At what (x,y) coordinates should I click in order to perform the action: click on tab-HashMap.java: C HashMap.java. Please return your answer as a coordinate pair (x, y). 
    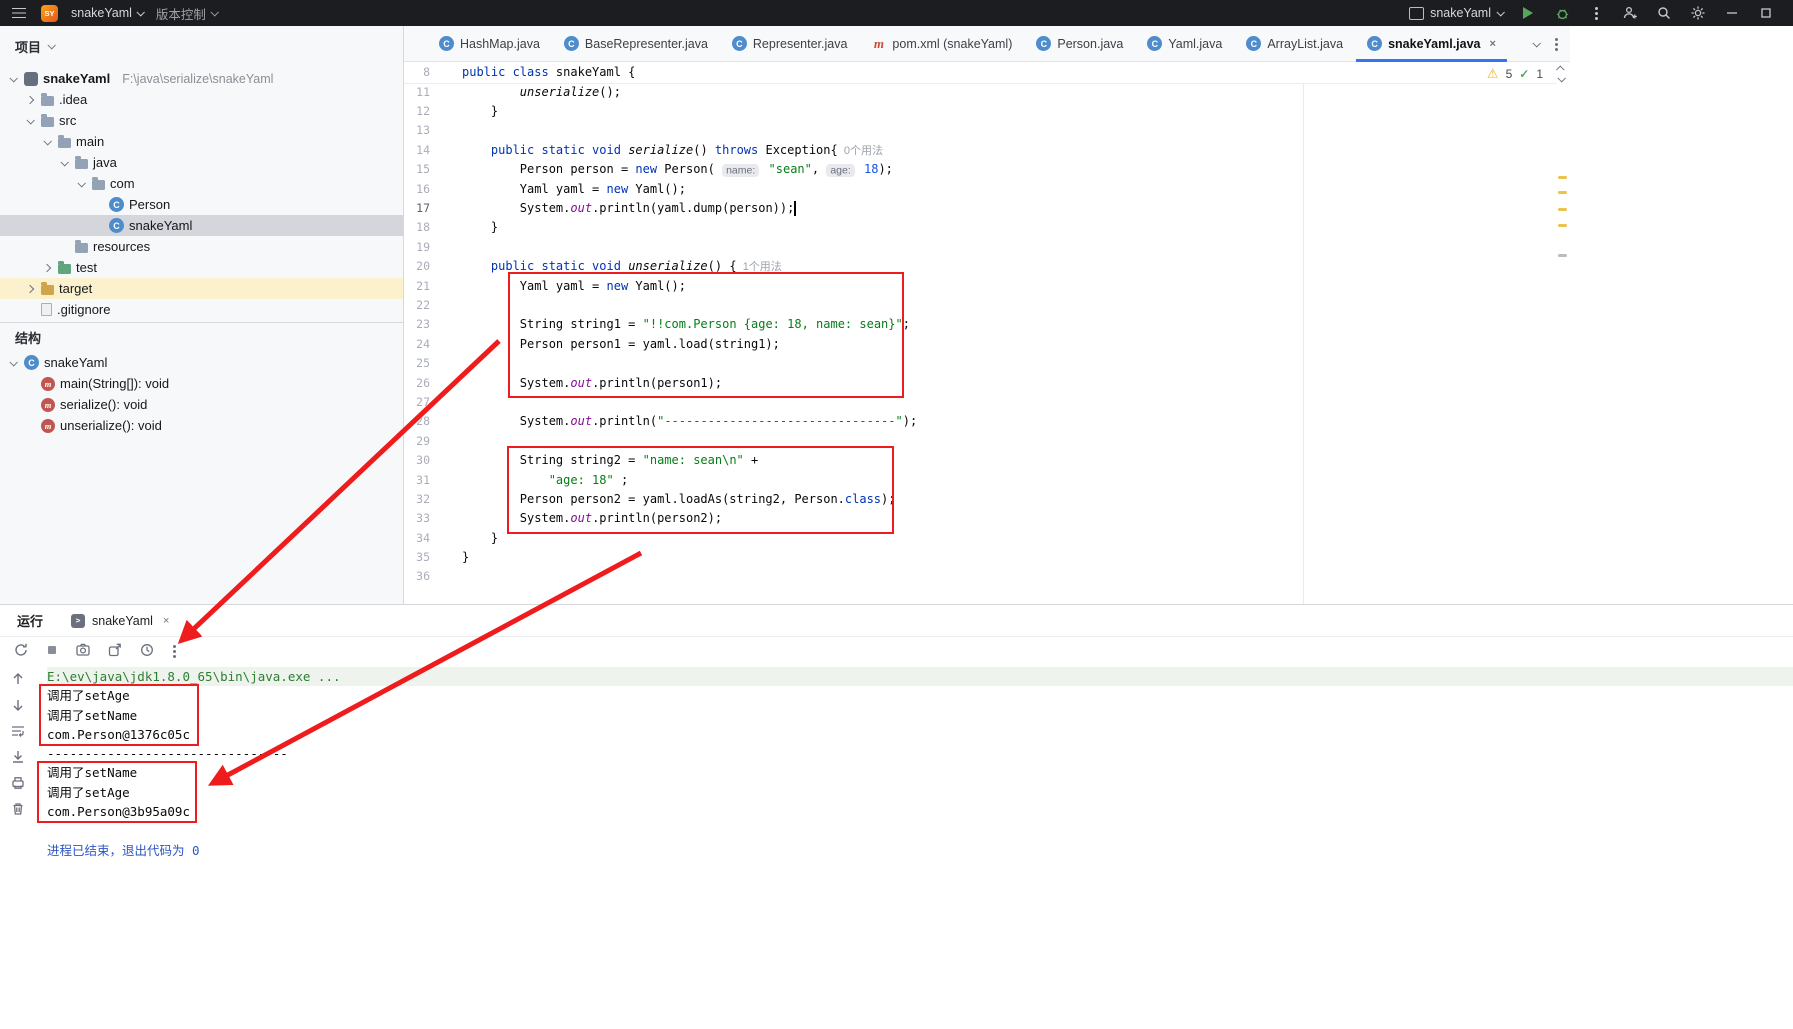
    Looking at the image, I should click on (489, 43).